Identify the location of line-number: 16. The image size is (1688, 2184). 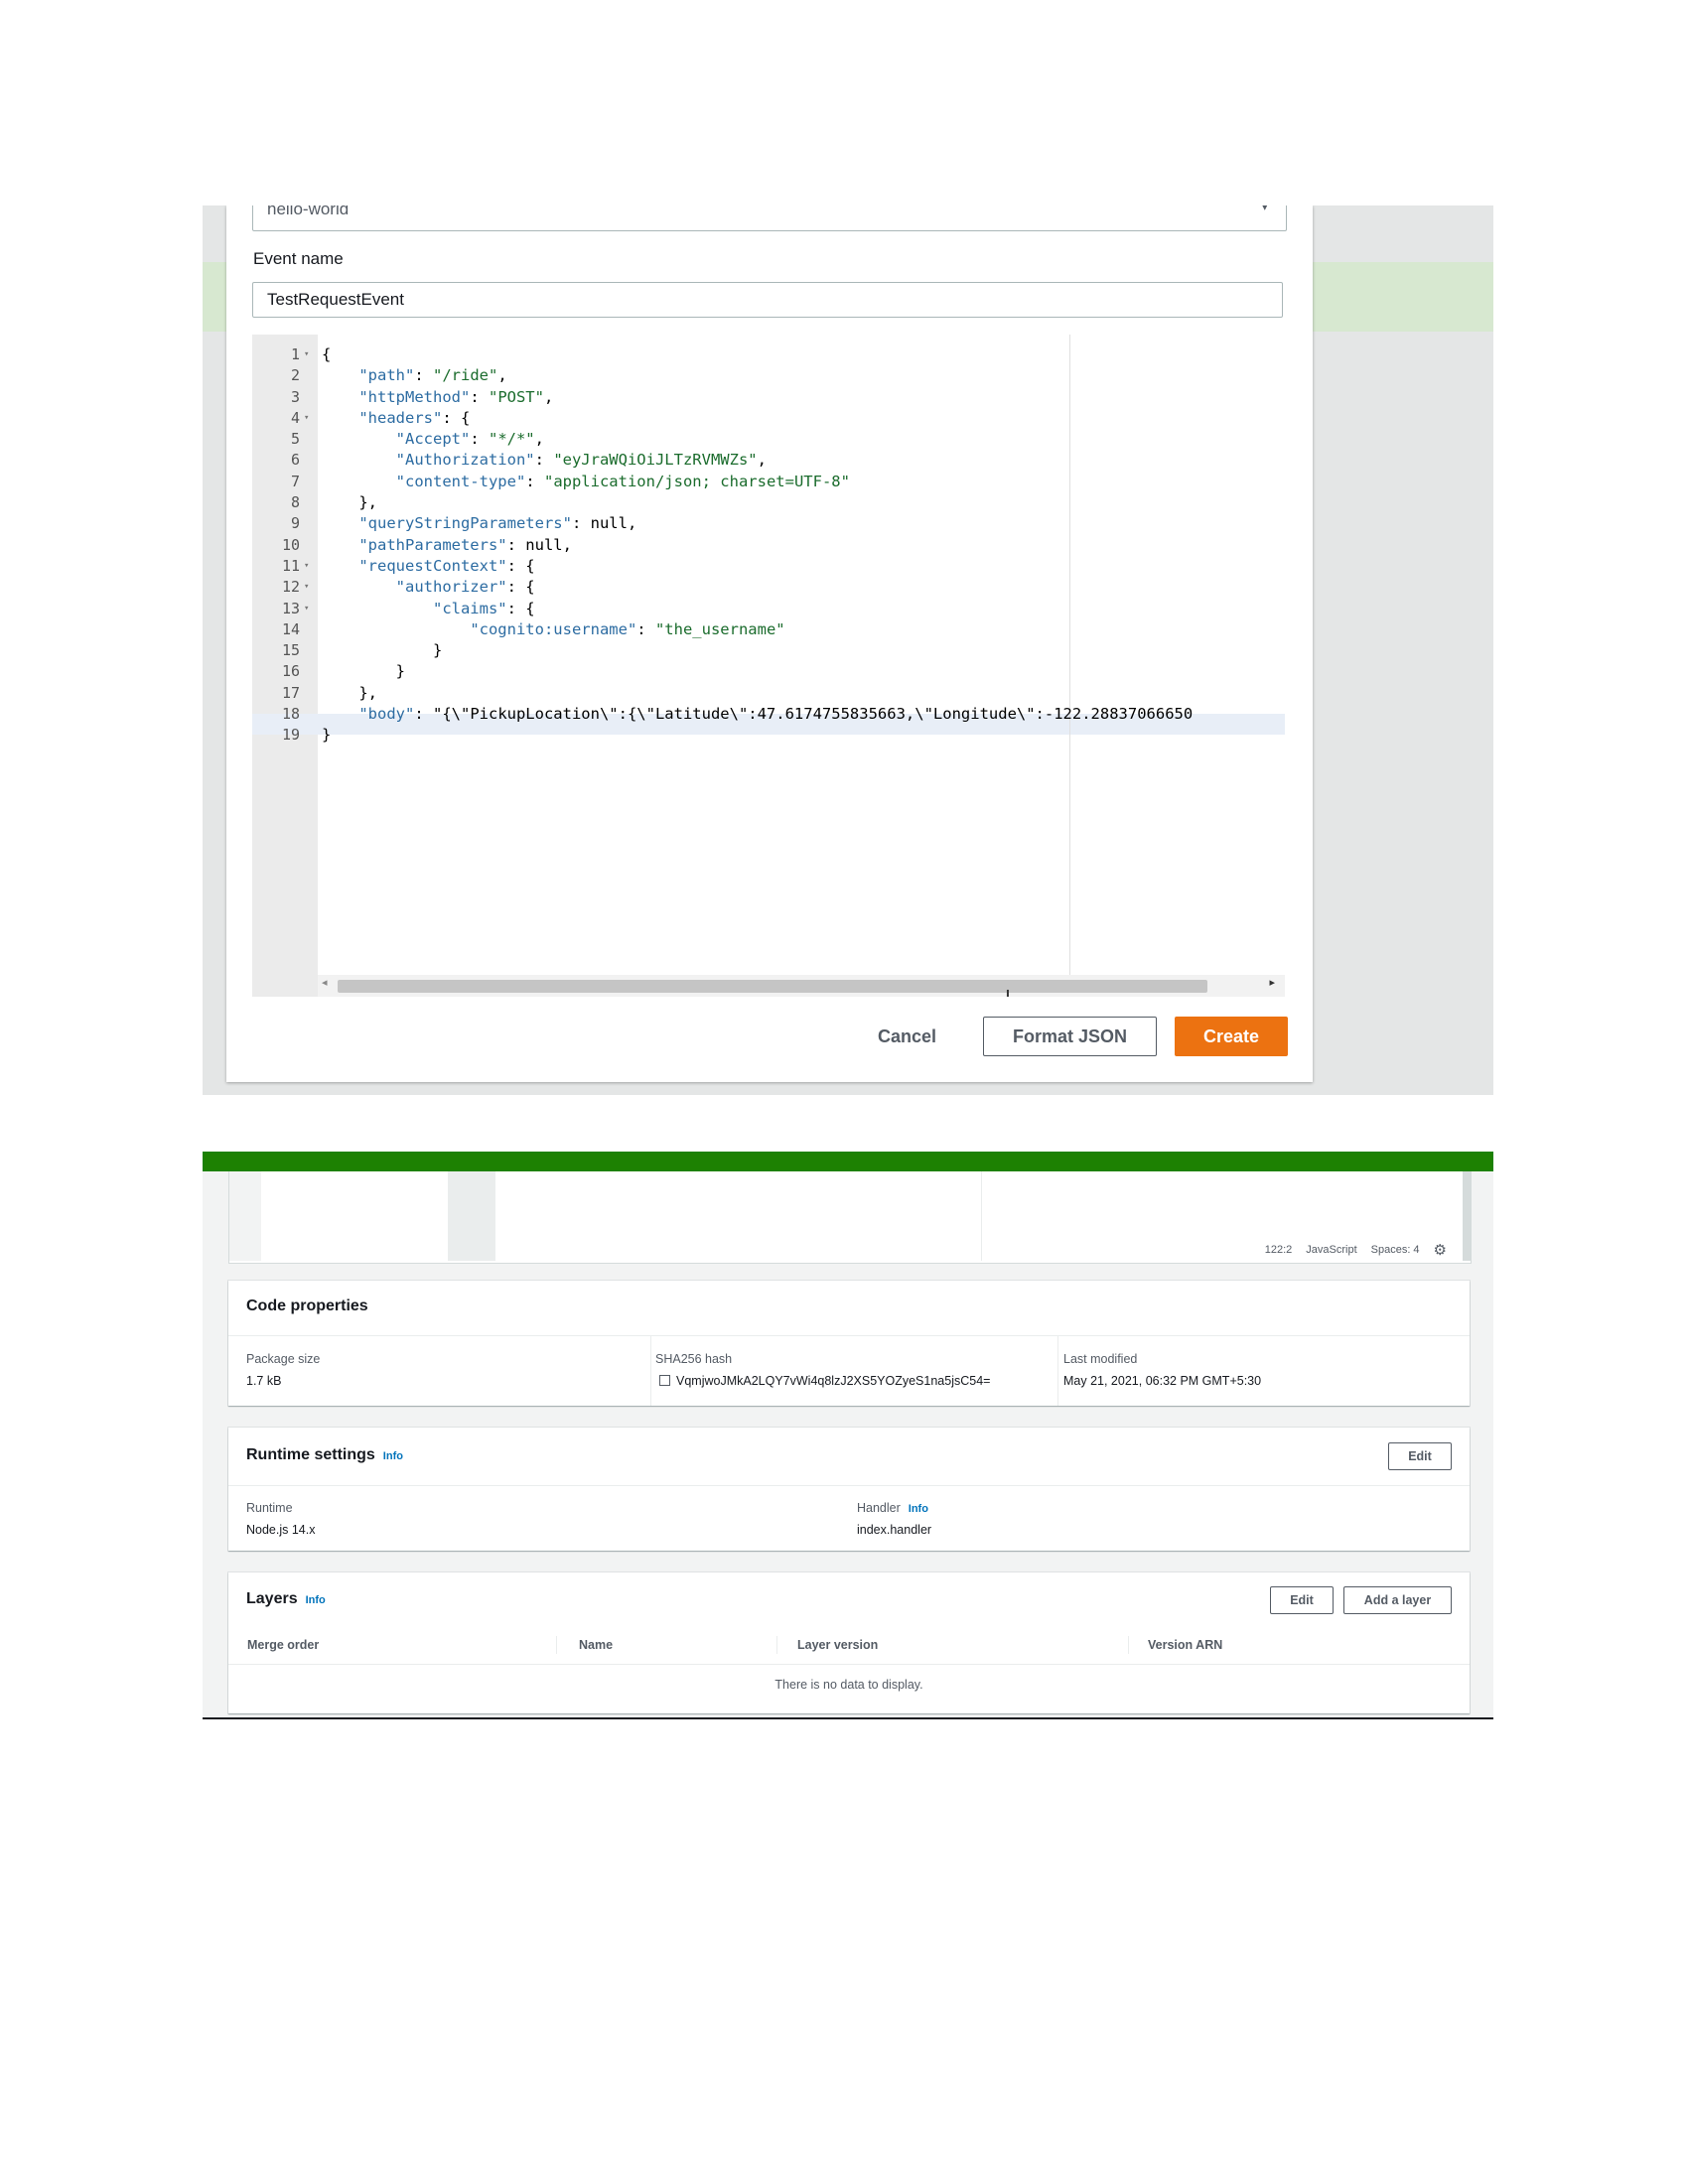
(290, 671).